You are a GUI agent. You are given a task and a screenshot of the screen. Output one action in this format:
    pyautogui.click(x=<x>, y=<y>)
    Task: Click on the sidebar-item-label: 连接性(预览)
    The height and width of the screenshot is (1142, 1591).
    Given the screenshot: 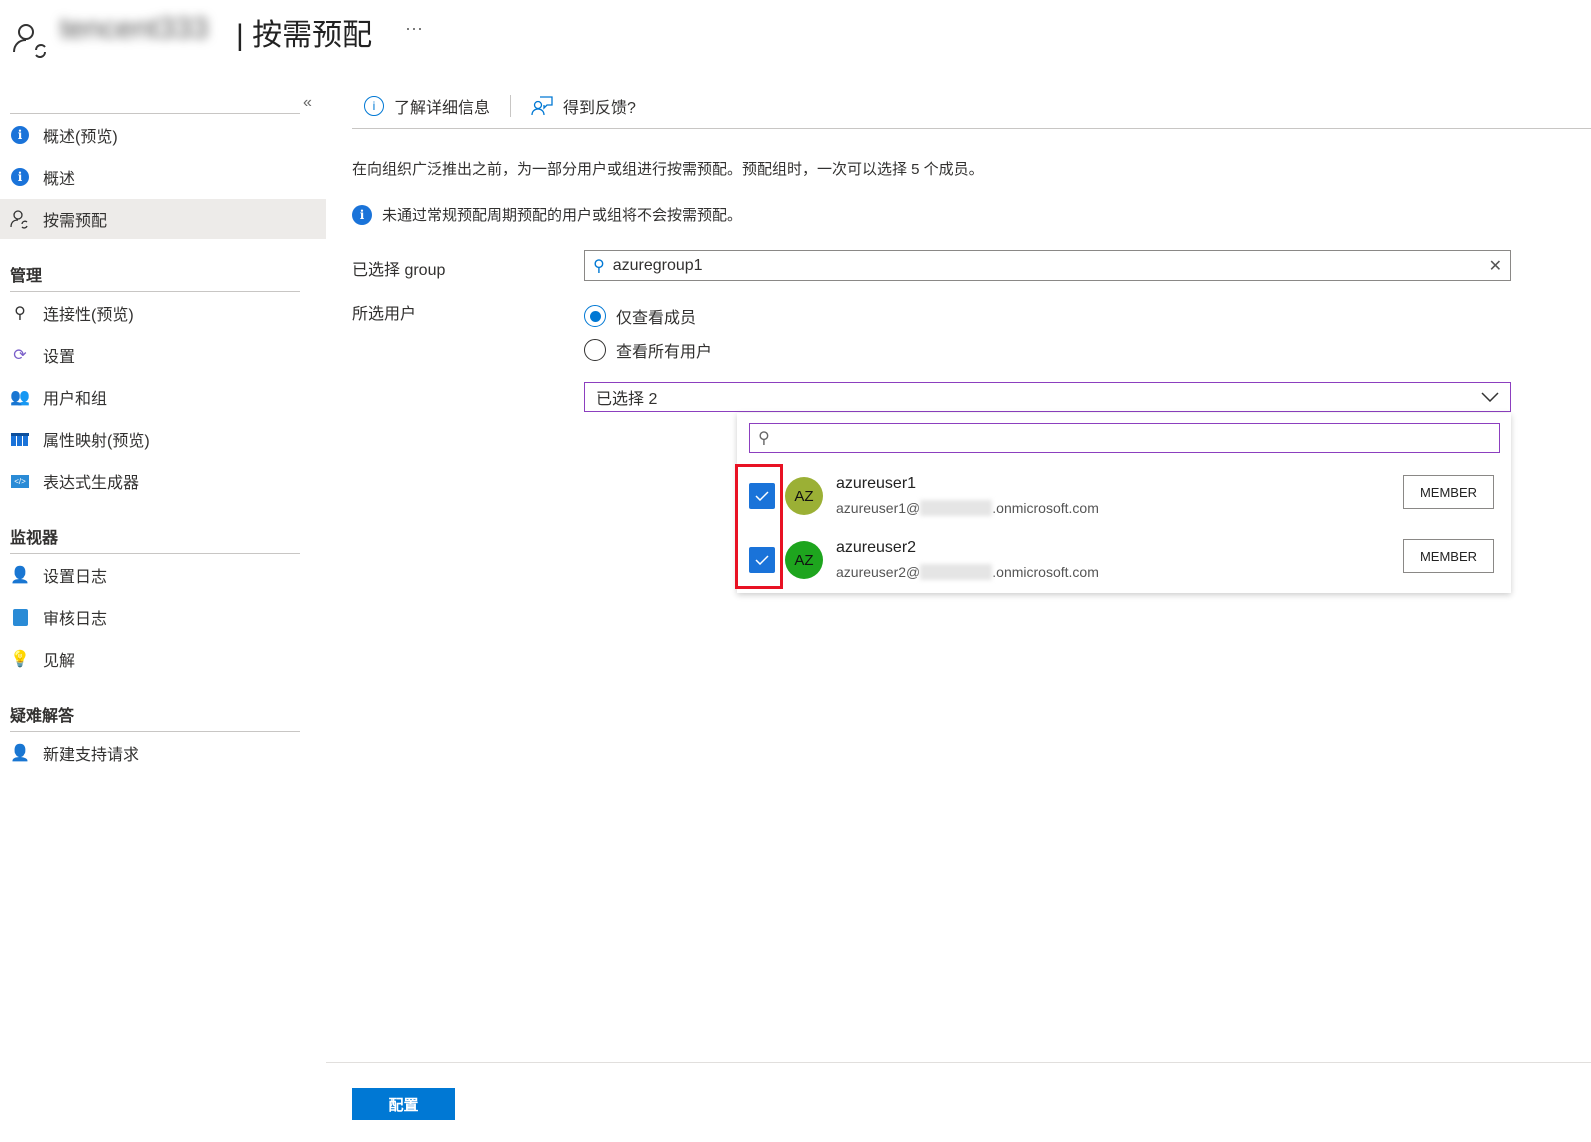 What is the action you would take?
    pyautogui.click(x=88, y=315)
    